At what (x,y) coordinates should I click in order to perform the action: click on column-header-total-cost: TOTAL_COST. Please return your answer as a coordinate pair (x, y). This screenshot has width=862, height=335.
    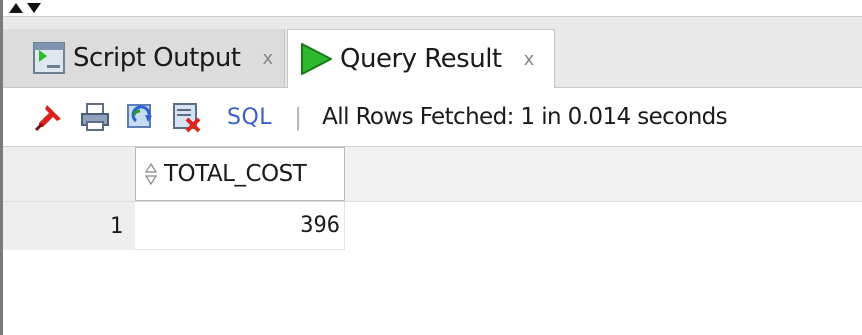
    Looking at the image, I should click on (240, 174).